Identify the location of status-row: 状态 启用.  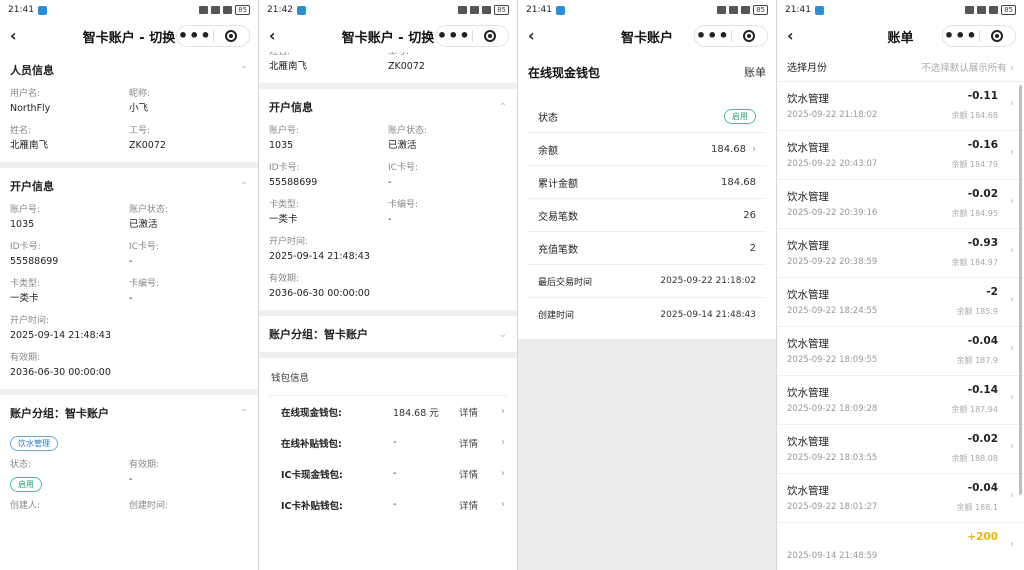
(647, 116).